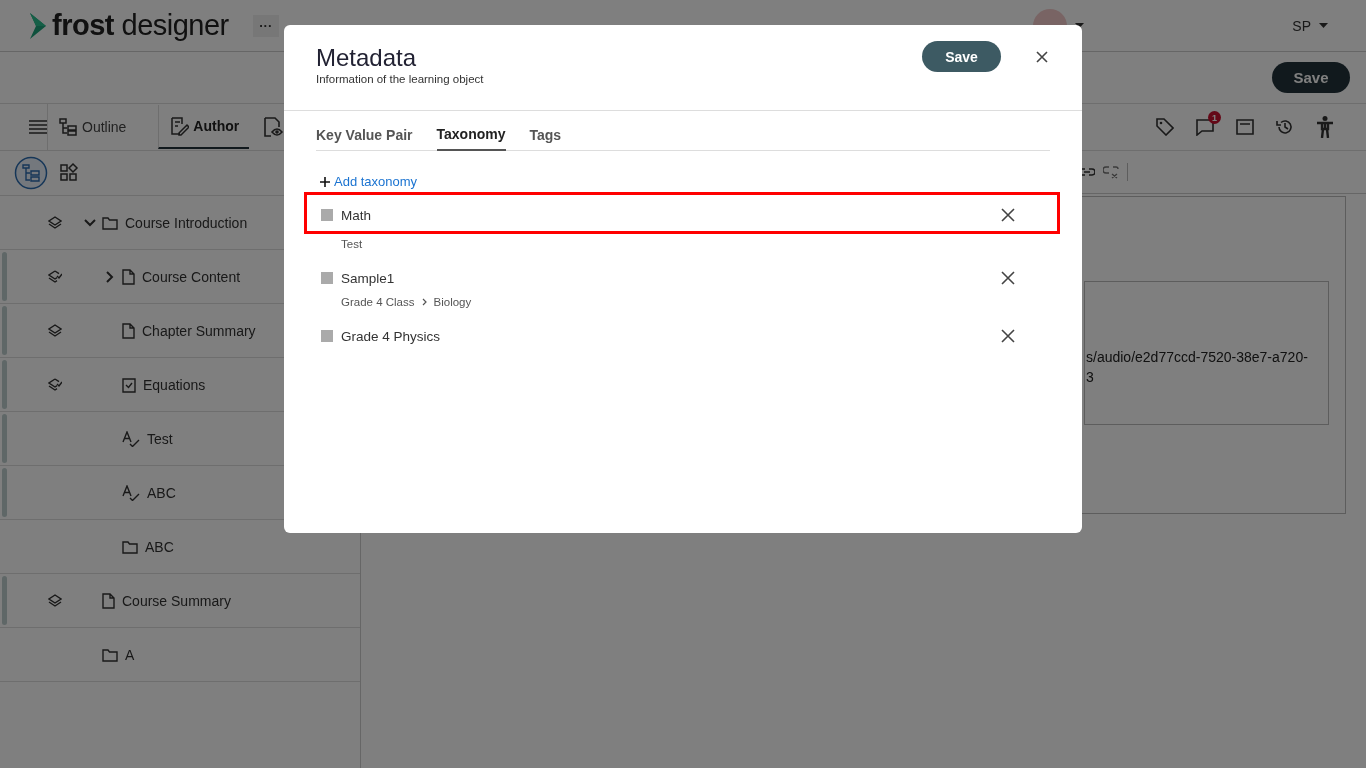  What do you see at coordinates (1165, 127) in the screenshot?
I see `tag-icon` at bounding box center [1165, 127].